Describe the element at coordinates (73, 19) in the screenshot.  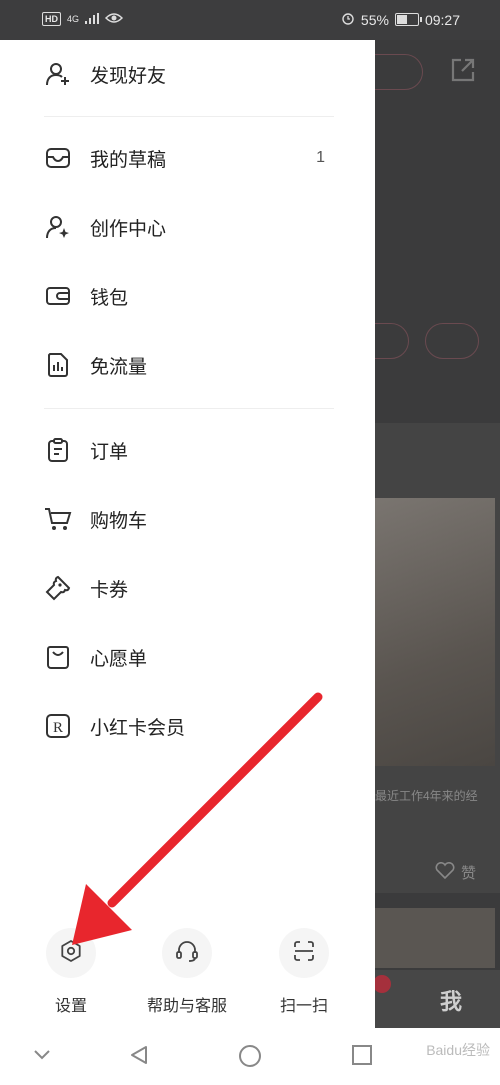
I see `network-indicator: 4G` at that location.